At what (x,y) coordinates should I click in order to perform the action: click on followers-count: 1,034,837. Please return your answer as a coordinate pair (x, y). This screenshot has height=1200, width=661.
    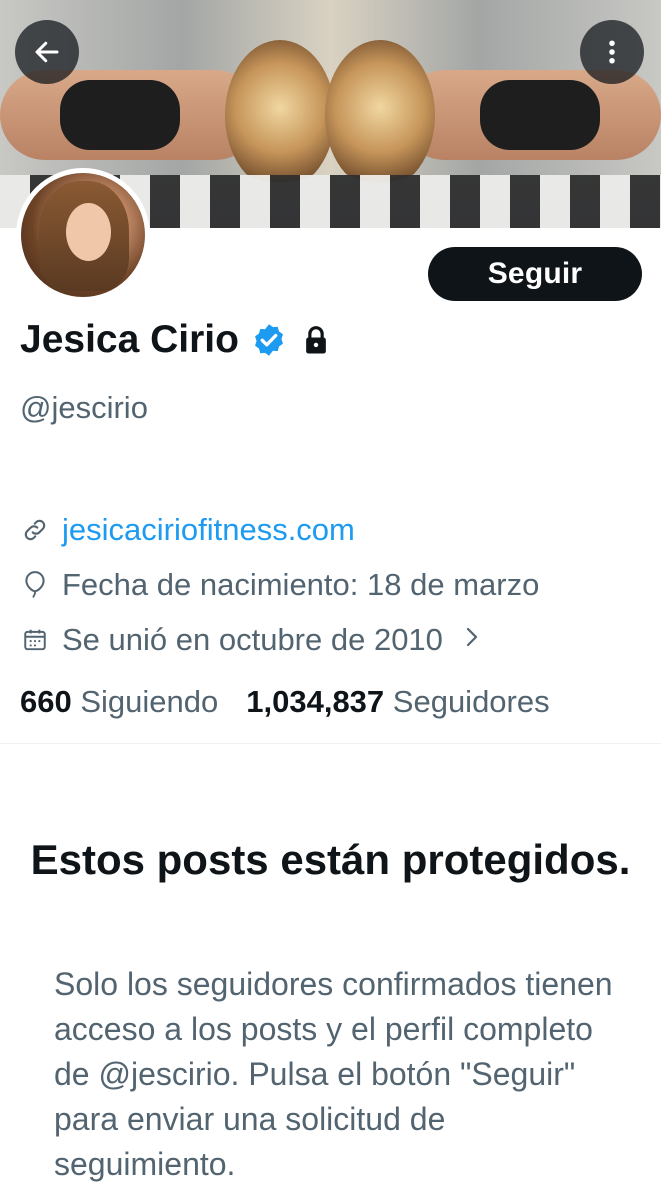
    Looking at the image, I should click on (319, 701).